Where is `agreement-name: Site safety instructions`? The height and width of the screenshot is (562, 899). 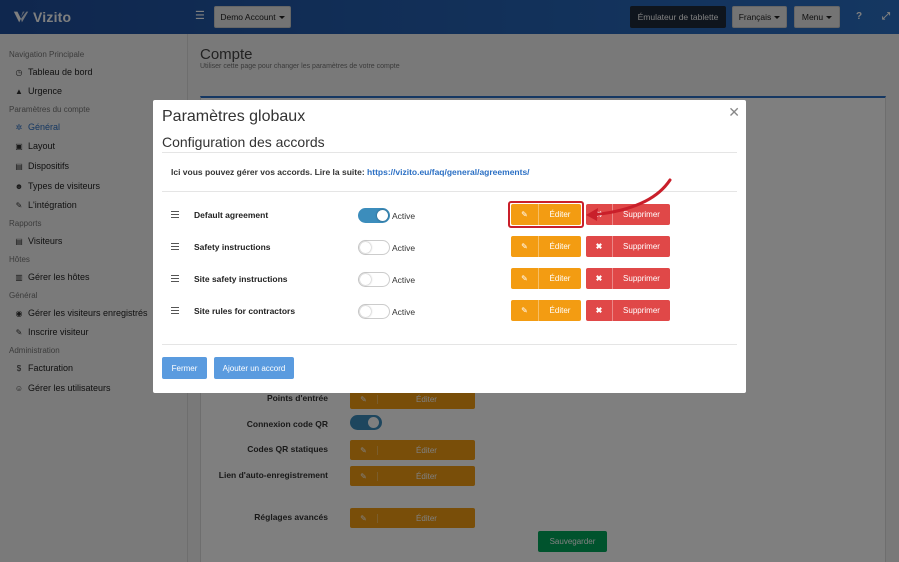 agreement-name: Site safety instructions is located at coordinates (241, 279).